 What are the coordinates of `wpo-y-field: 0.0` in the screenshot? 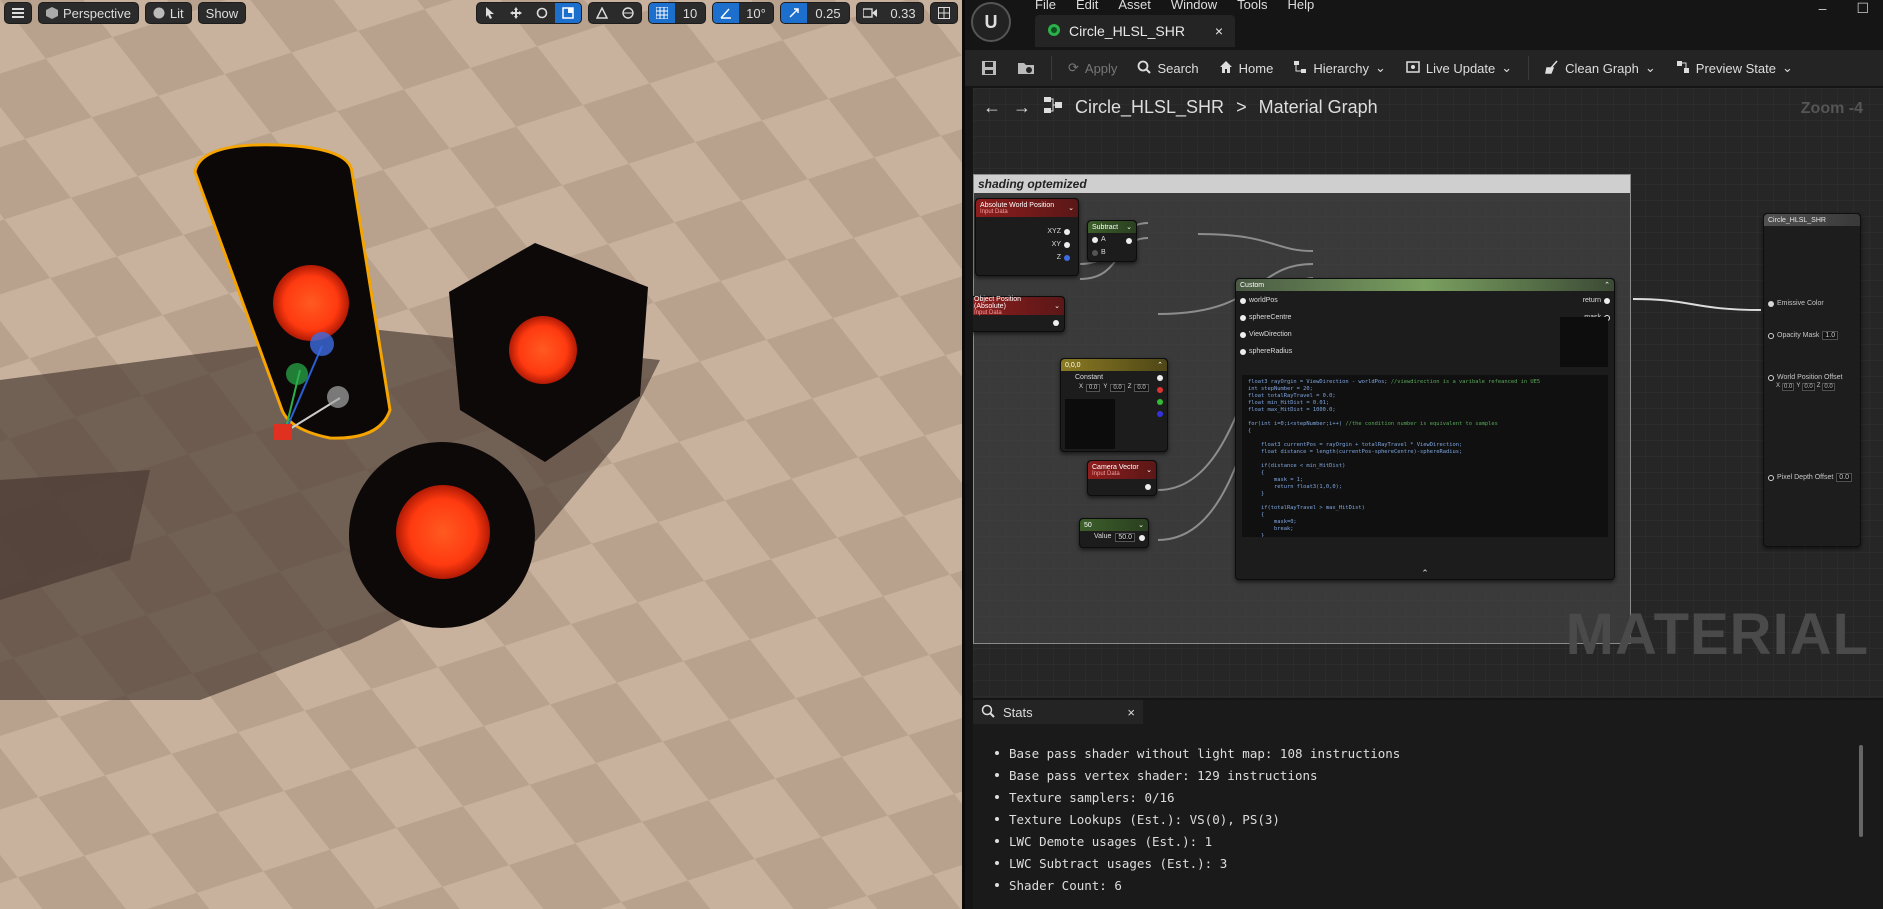 It's located at (1808, 387).